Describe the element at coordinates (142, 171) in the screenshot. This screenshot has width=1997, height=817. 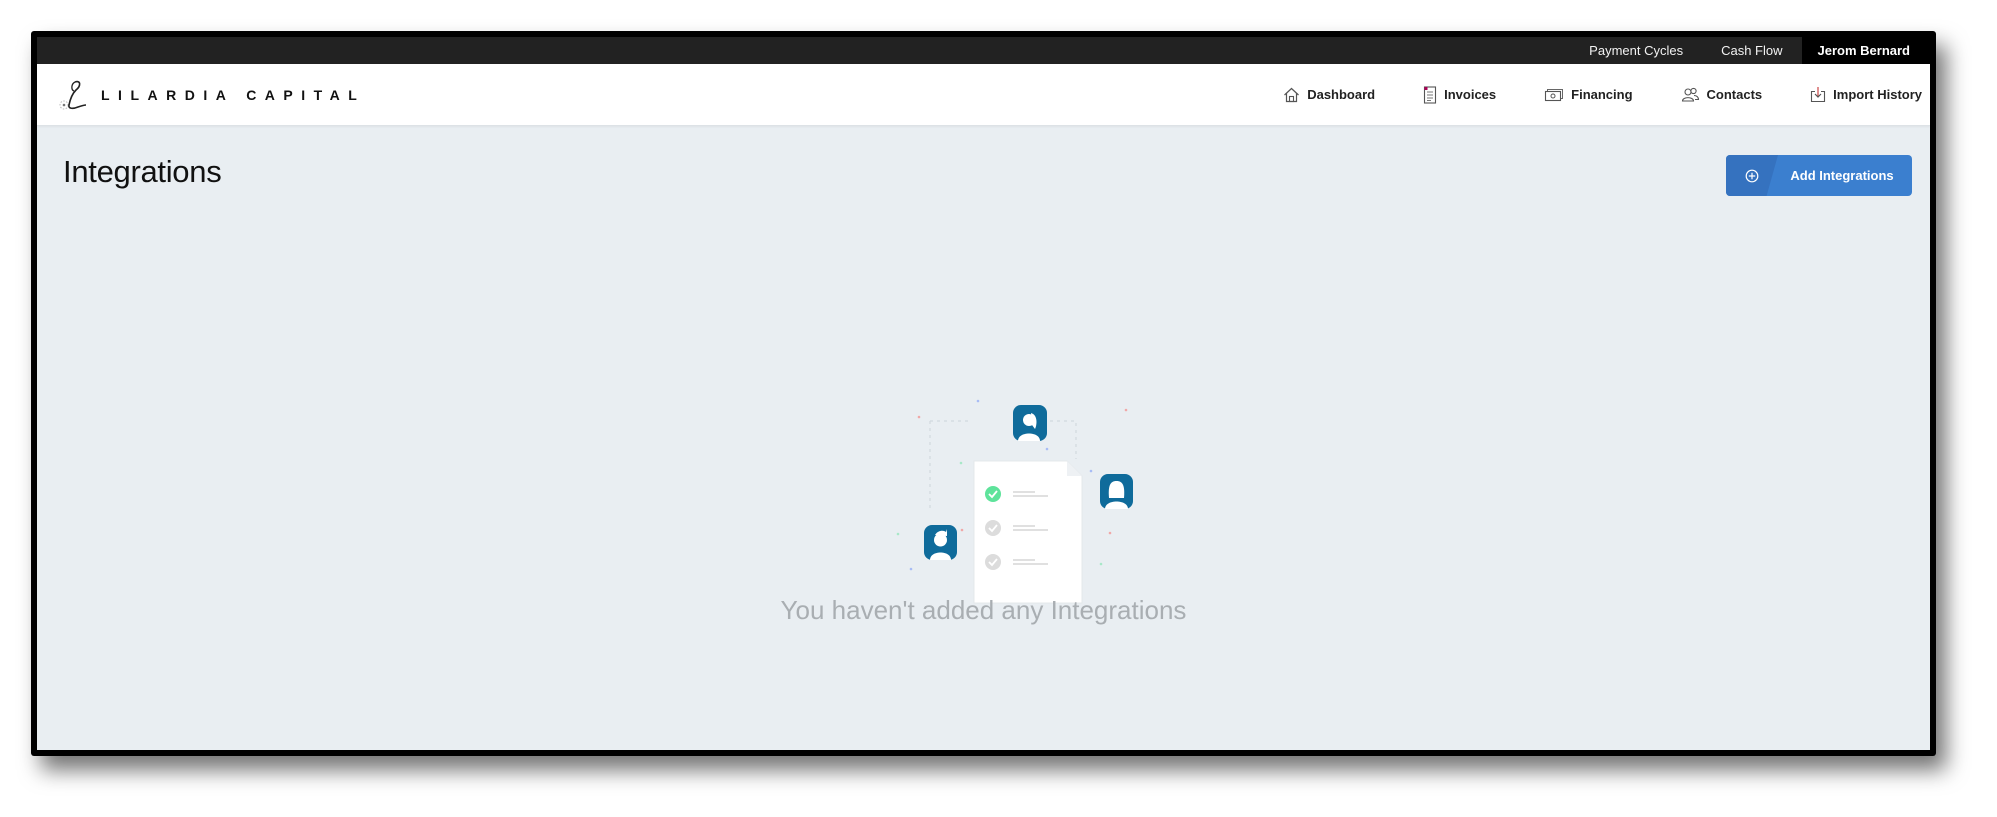
I see `page-title: Integrations` at that location.